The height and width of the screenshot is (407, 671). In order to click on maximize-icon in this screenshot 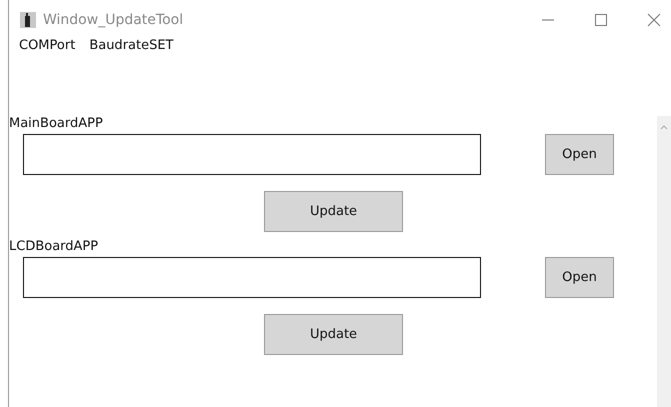, I will do `click(601, 20)`.